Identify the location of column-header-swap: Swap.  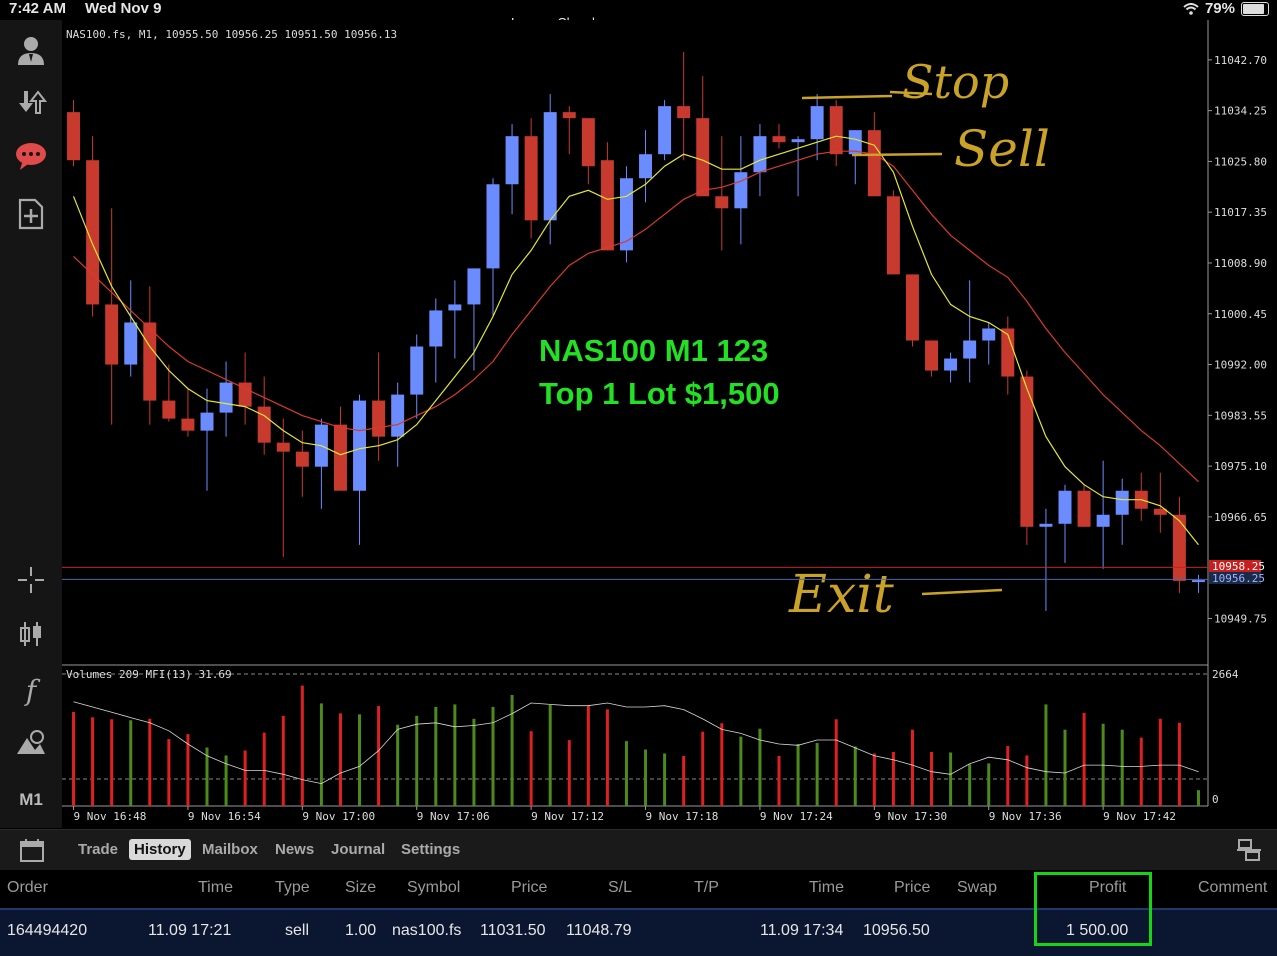
(977, 888).